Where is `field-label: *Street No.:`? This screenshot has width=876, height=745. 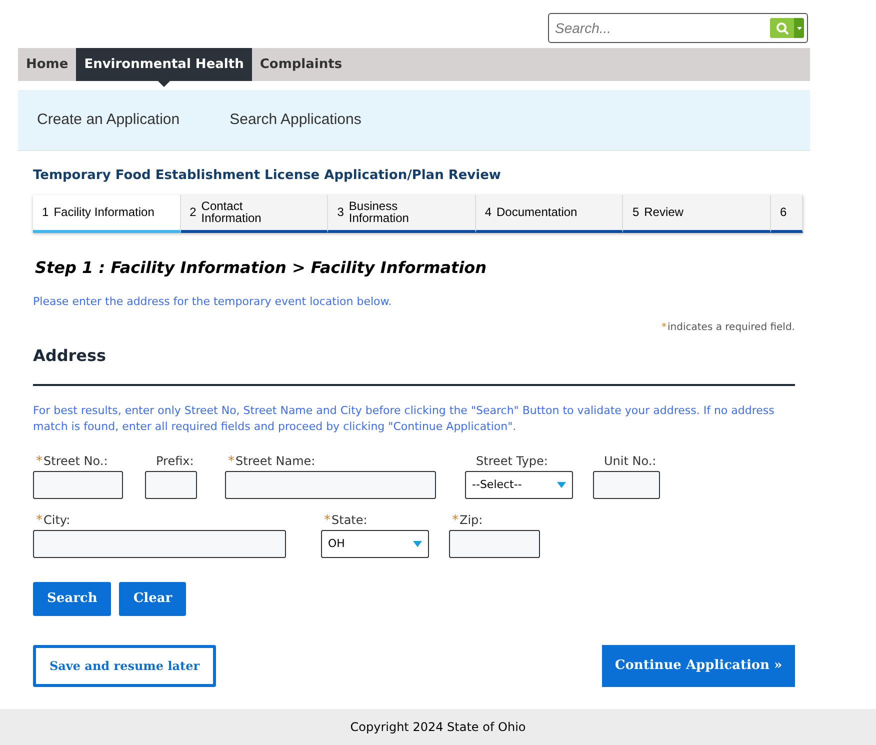
field-label: *Street No.: is located at coordinates (72, 461).